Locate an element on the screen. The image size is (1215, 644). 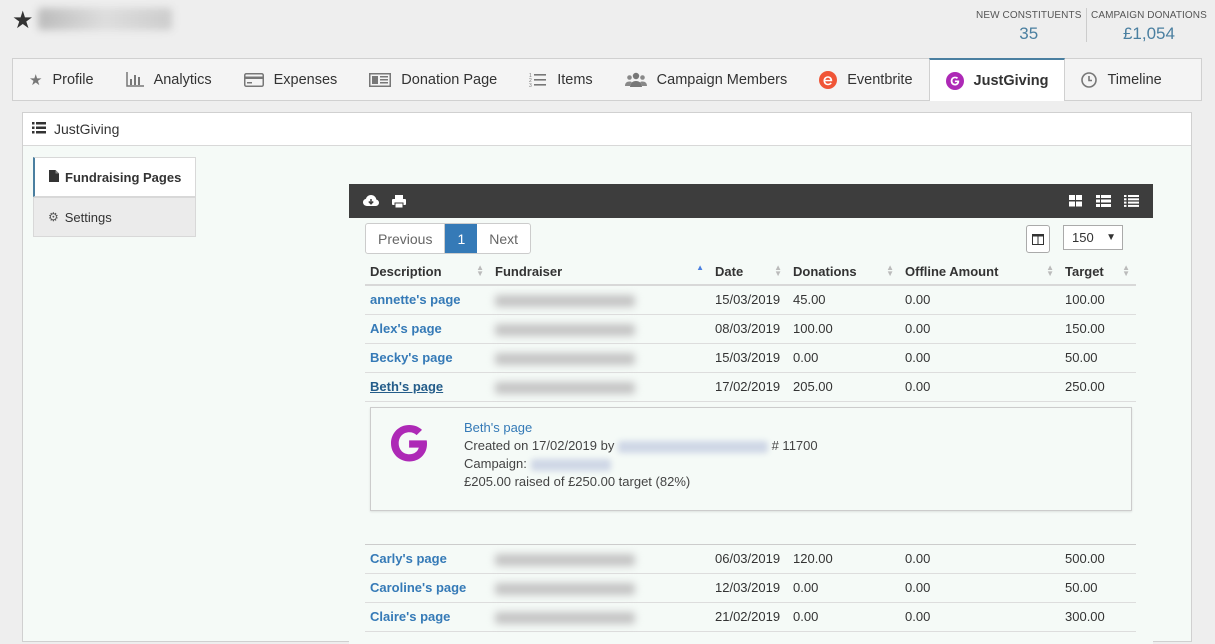
page-1-button: 1 is located at coordinates (461, 238).